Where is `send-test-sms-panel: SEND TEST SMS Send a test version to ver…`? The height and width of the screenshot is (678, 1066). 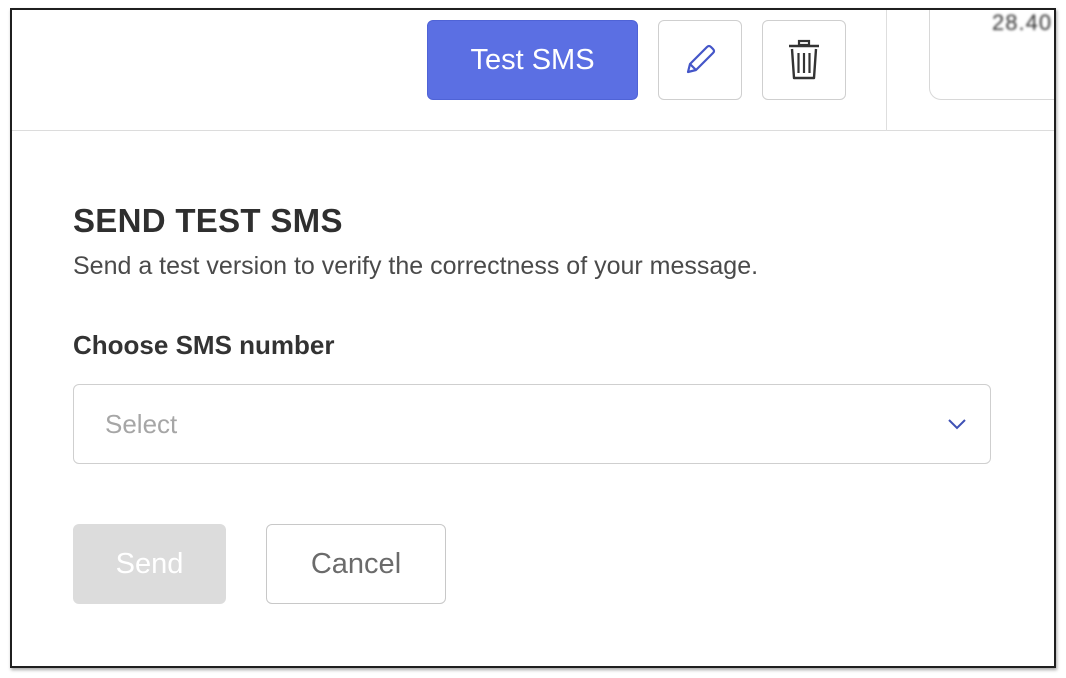
send-test-sms-panel: SEND TEST SMS Send a test version to ver… is located at coordinates (533, 241).